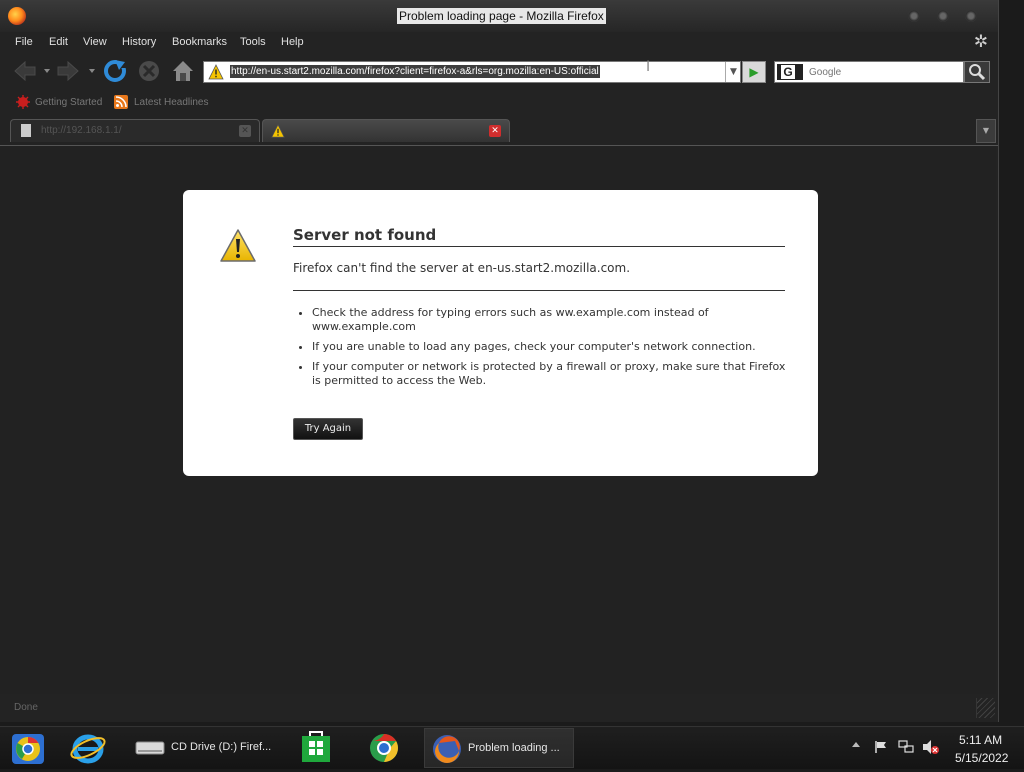  What do you see at coordinates (981, 758) in the screenshot?
I see `clock-date: 5/15/2022` at bounding box center [981, 758].